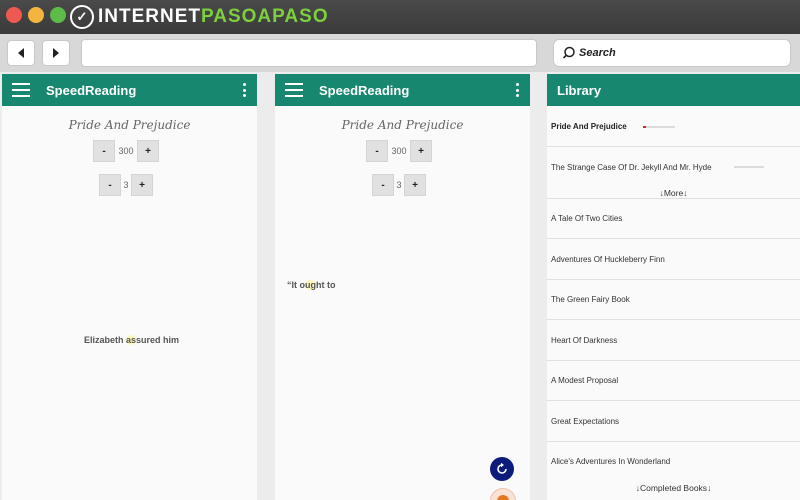 This screenshot has height=500, width=800. I want to click on catalog-book-item: A Modest Proposal, so click(673, 380).